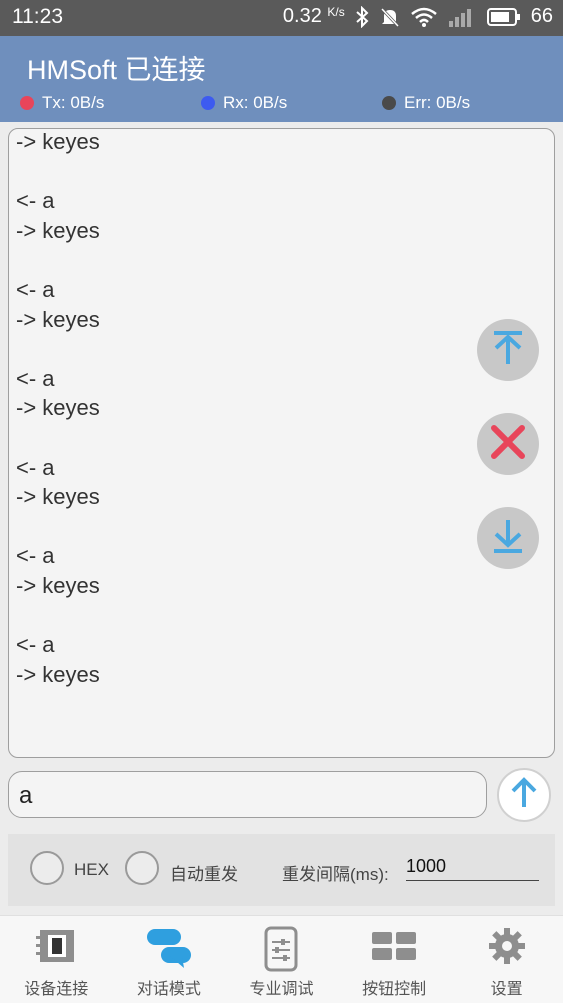  I want to click on message-input, so click(247, 794).